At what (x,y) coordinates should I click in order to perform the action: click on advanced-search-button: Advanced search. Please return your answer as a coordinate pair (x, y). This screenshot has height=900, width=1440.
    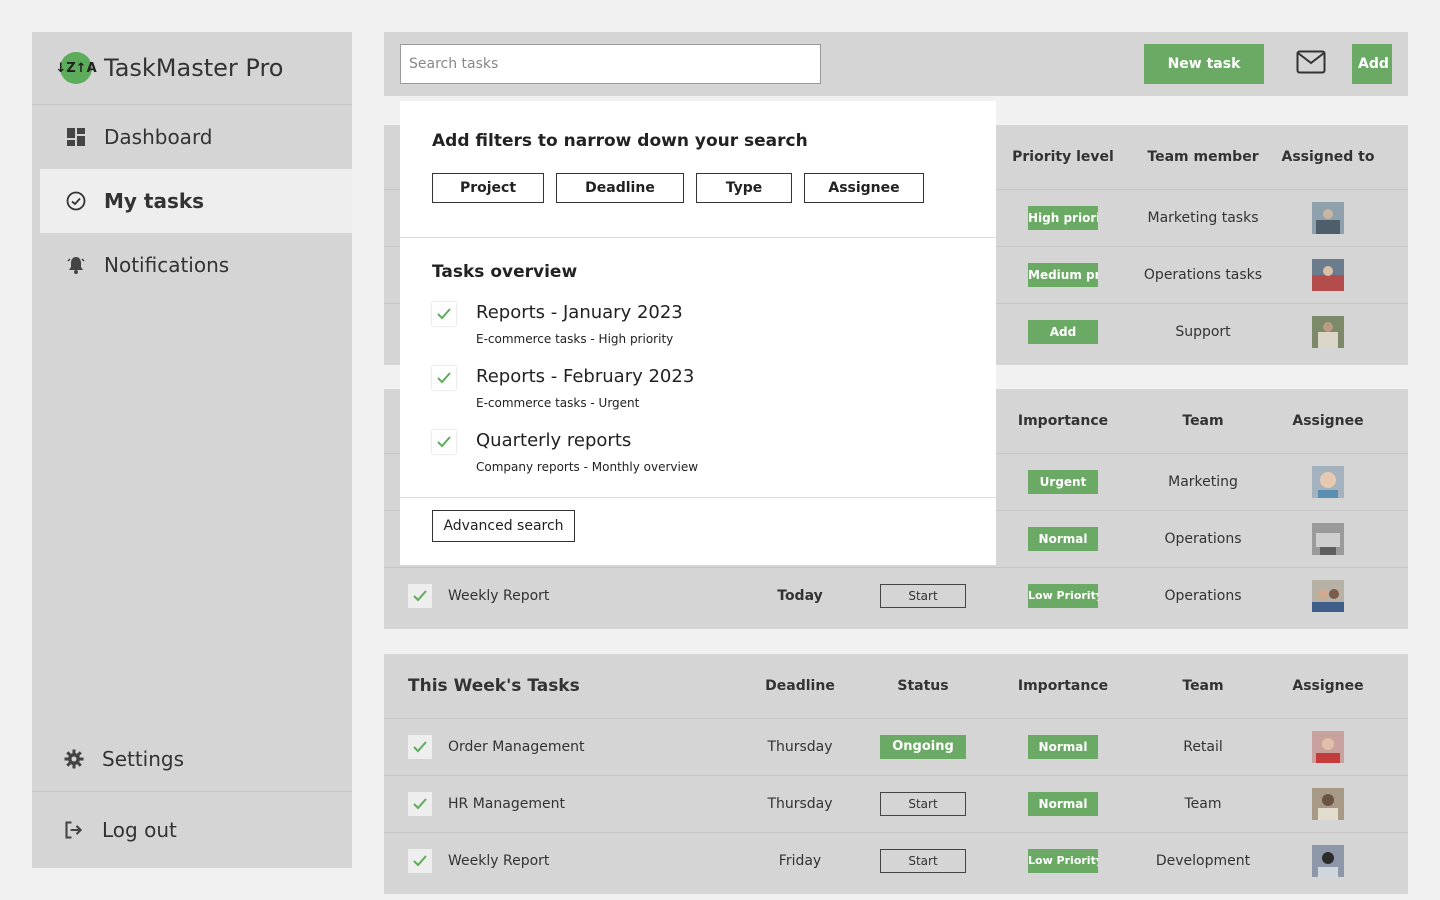
    Looking at the image, I should click on (503, 526).